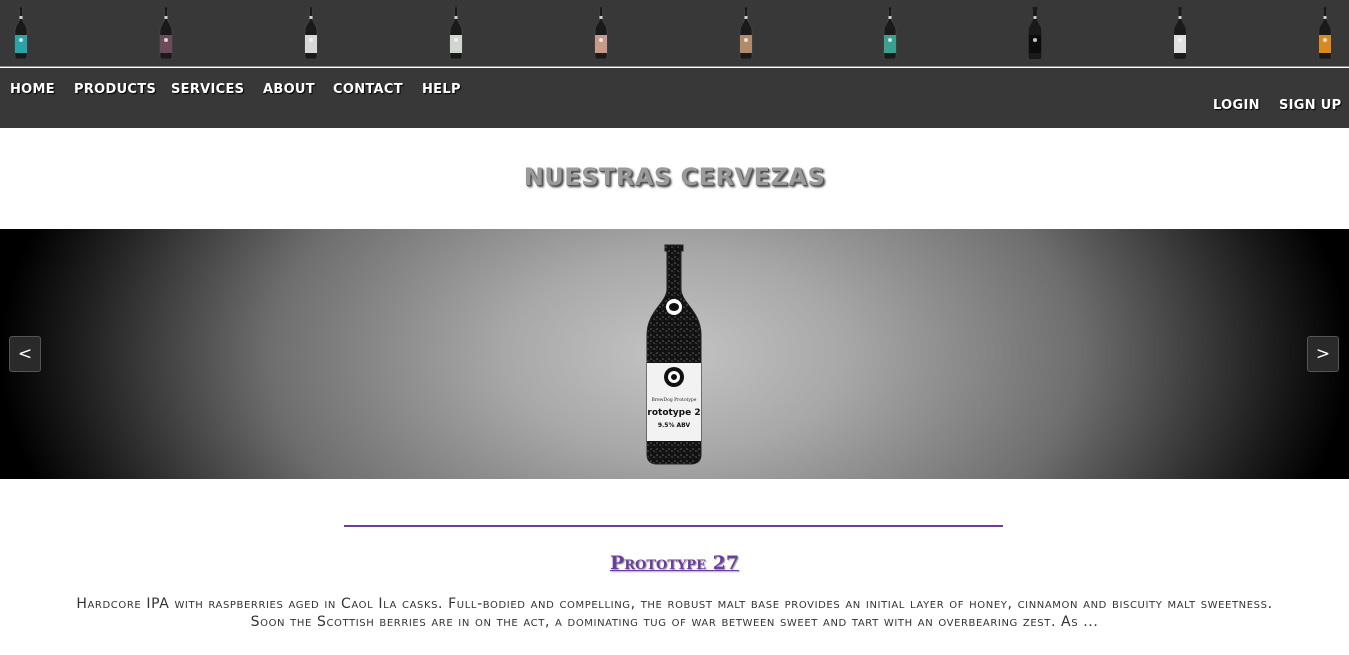 The width and height of the screenshot is (1349, 655). Describe the element at coordinates (674, 425) in the screenshot. I see `bottle-label-abv: 9.5% ABV` at that location.